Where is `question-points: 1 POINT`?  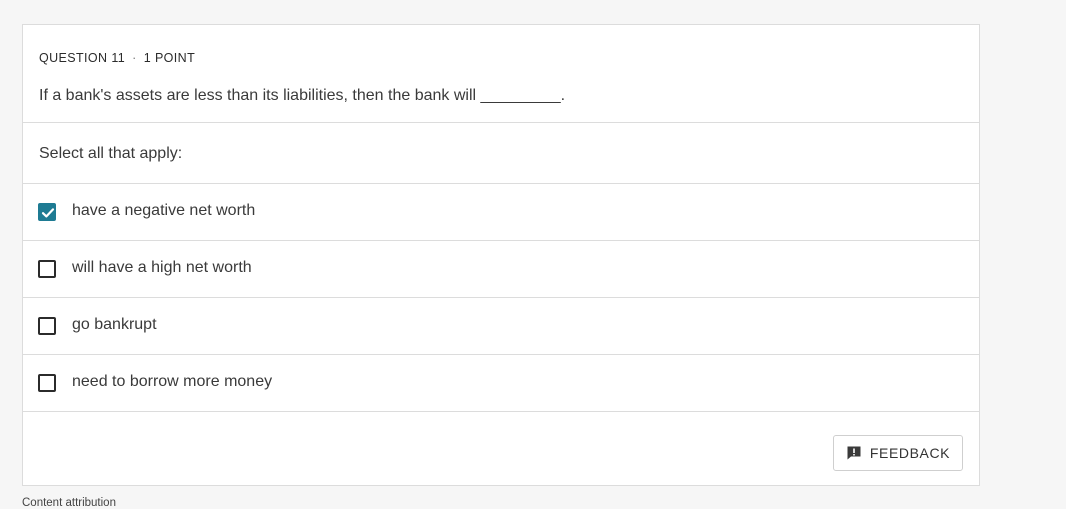
question-points: 1 POINT is located at coordinates (169, 58).